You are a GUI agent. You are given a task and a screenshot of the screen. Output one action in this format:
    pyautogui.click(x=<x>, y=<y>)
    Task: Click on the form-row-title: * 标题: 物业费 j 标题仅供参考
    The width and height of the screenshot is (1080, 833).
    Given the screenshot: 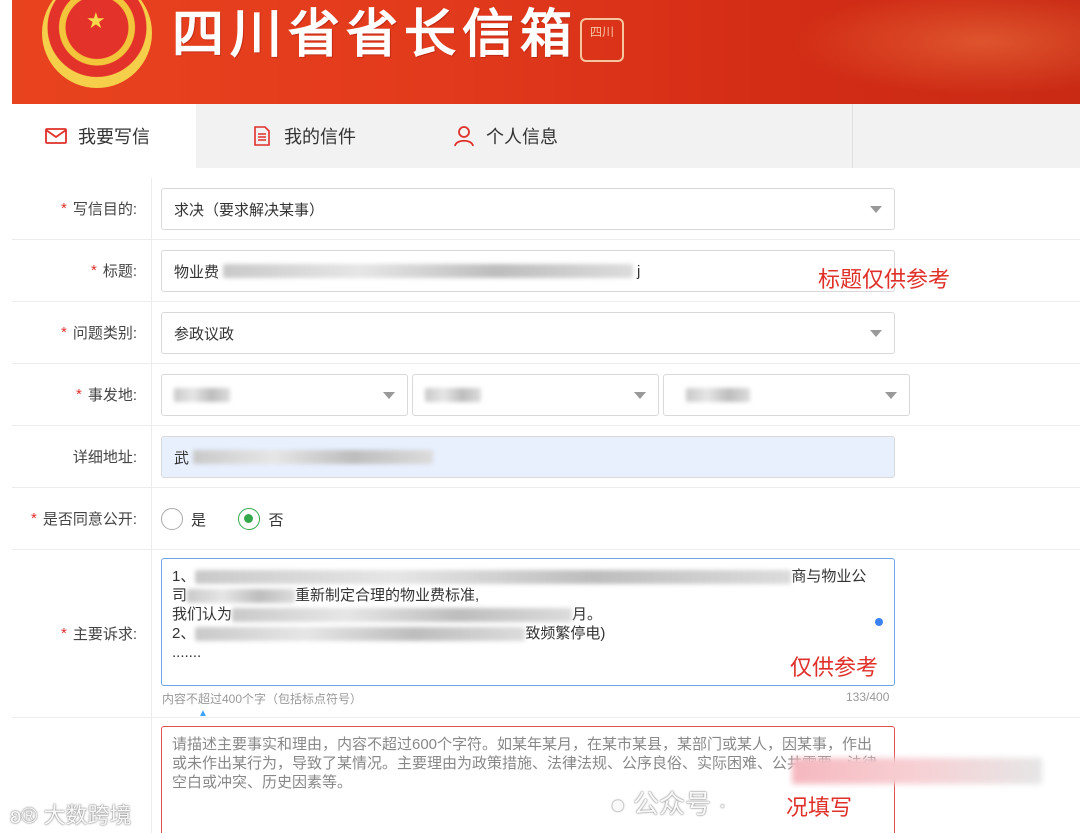 What is the action you would take?
    pyautogui.click(x=546, y=271)
    